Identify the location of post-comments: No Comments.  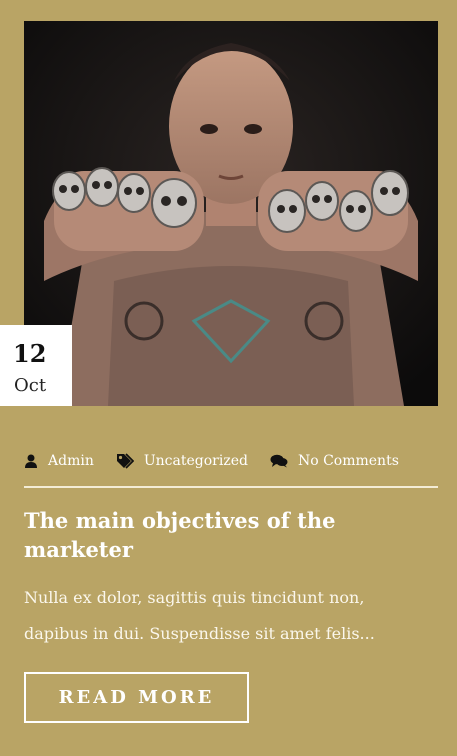
(348, 461).